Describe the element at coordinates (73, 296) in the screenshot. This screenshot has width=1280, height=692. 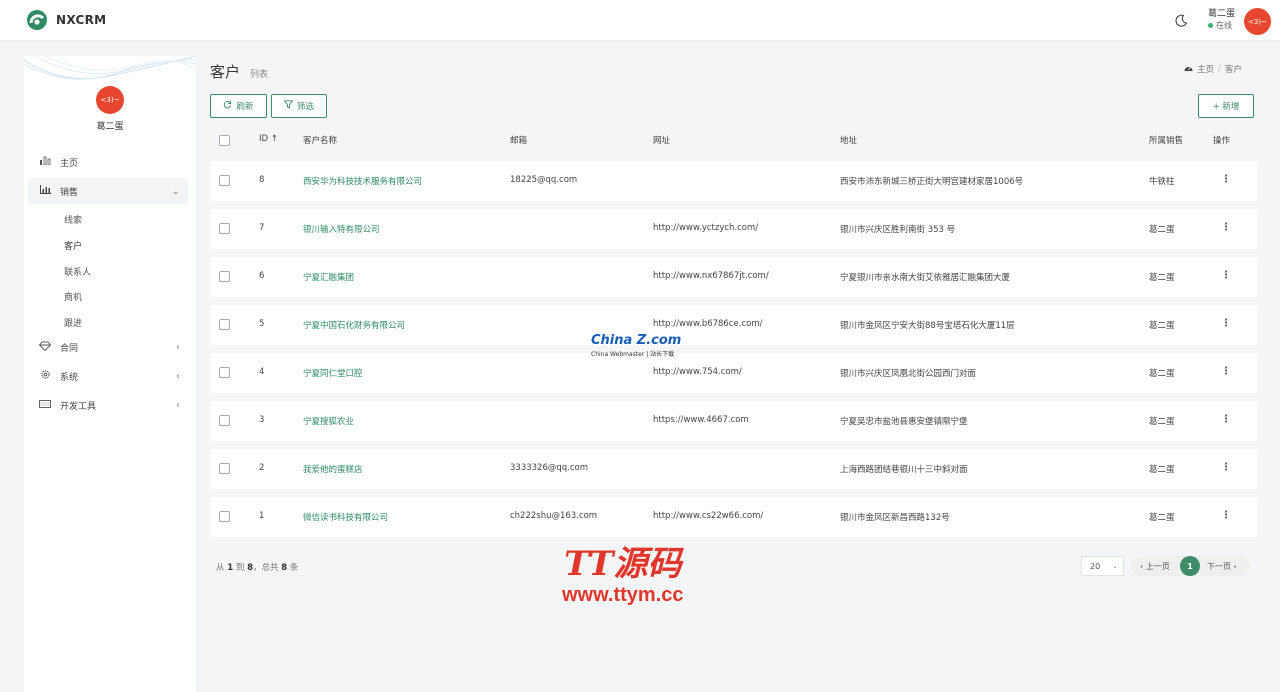
I see `sidebar-subitem-opportunities: 商机` at that location.